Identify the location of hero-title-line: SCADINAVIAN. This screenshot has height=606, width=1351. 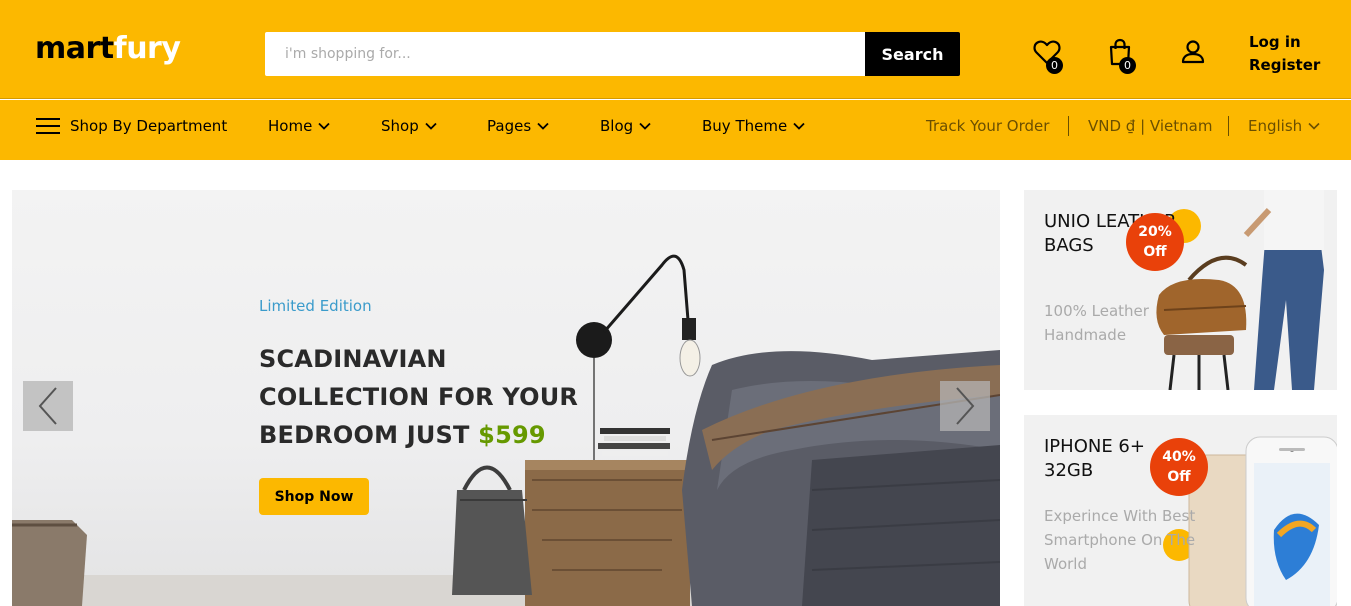
(353, 359).